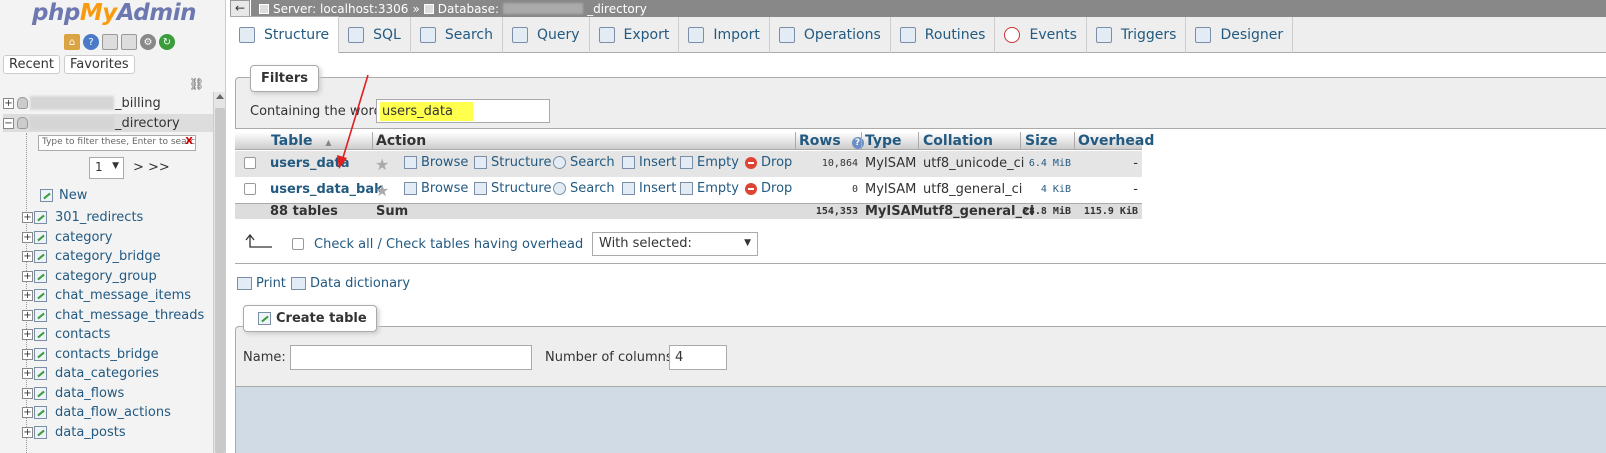  What do you see at coordinates (457, 35) in the screenshot?
I see `tab-search: Search` at bounding box center [457, 35].